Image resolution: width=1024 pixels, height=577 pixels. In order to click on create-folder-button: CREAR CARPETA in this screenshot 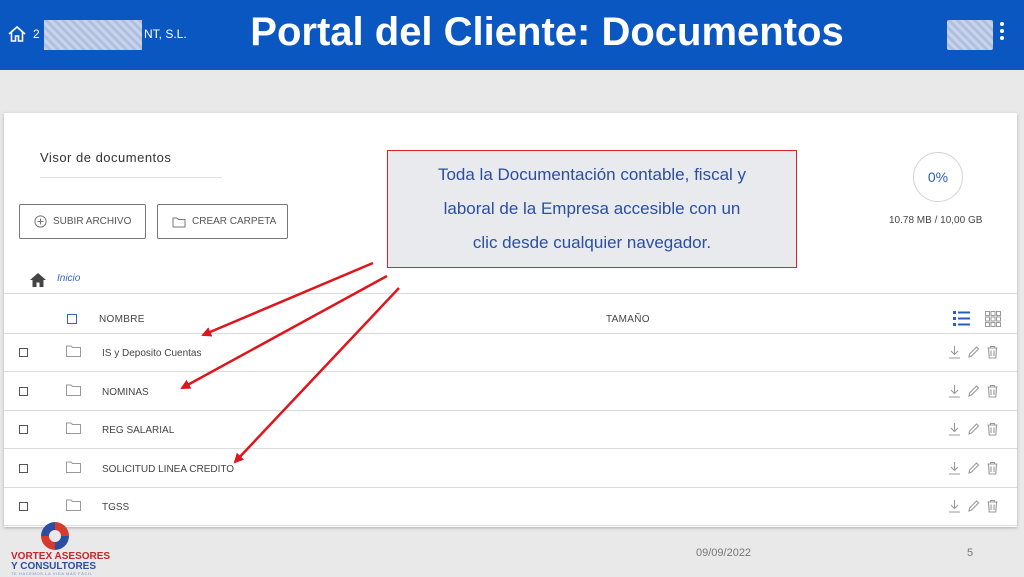, I will do `click(222, 221)`.